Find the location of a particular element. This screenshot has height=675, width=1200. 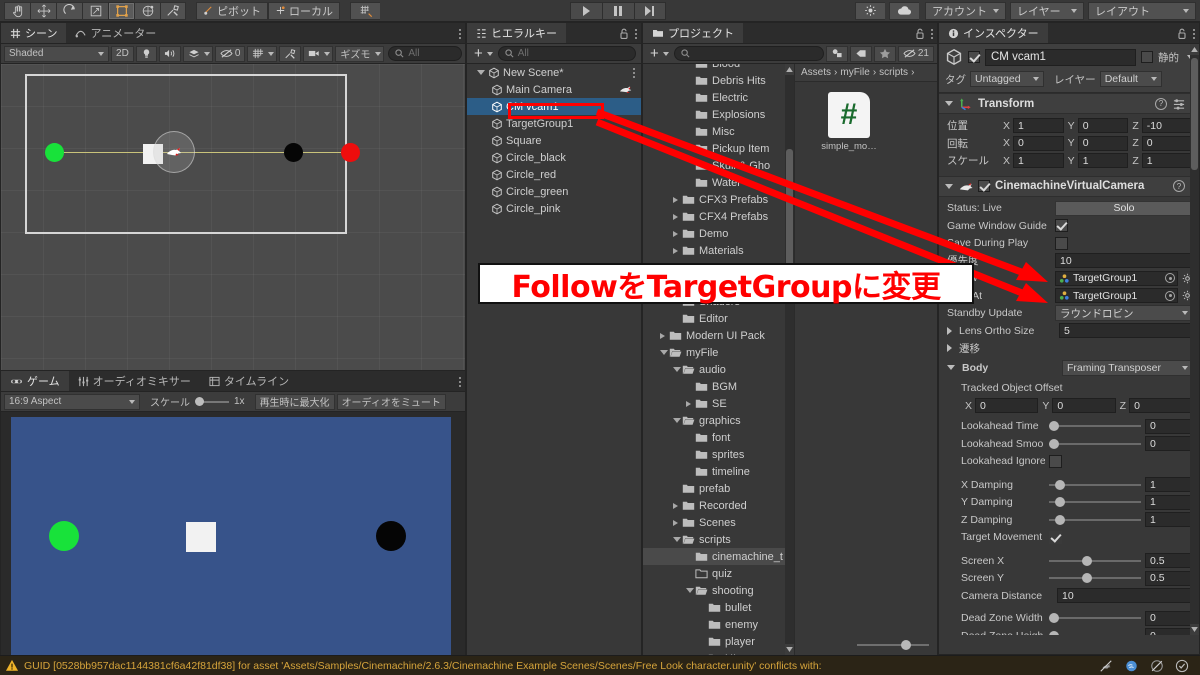

check-icon is located at coordinates (1182, 666).